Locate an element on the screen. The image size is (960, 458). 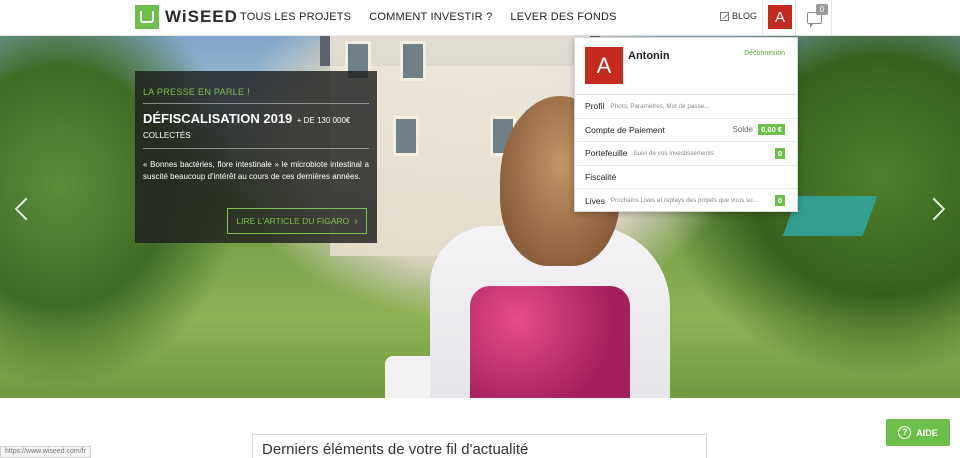
avatar: A is located at coordinates (780, 17).